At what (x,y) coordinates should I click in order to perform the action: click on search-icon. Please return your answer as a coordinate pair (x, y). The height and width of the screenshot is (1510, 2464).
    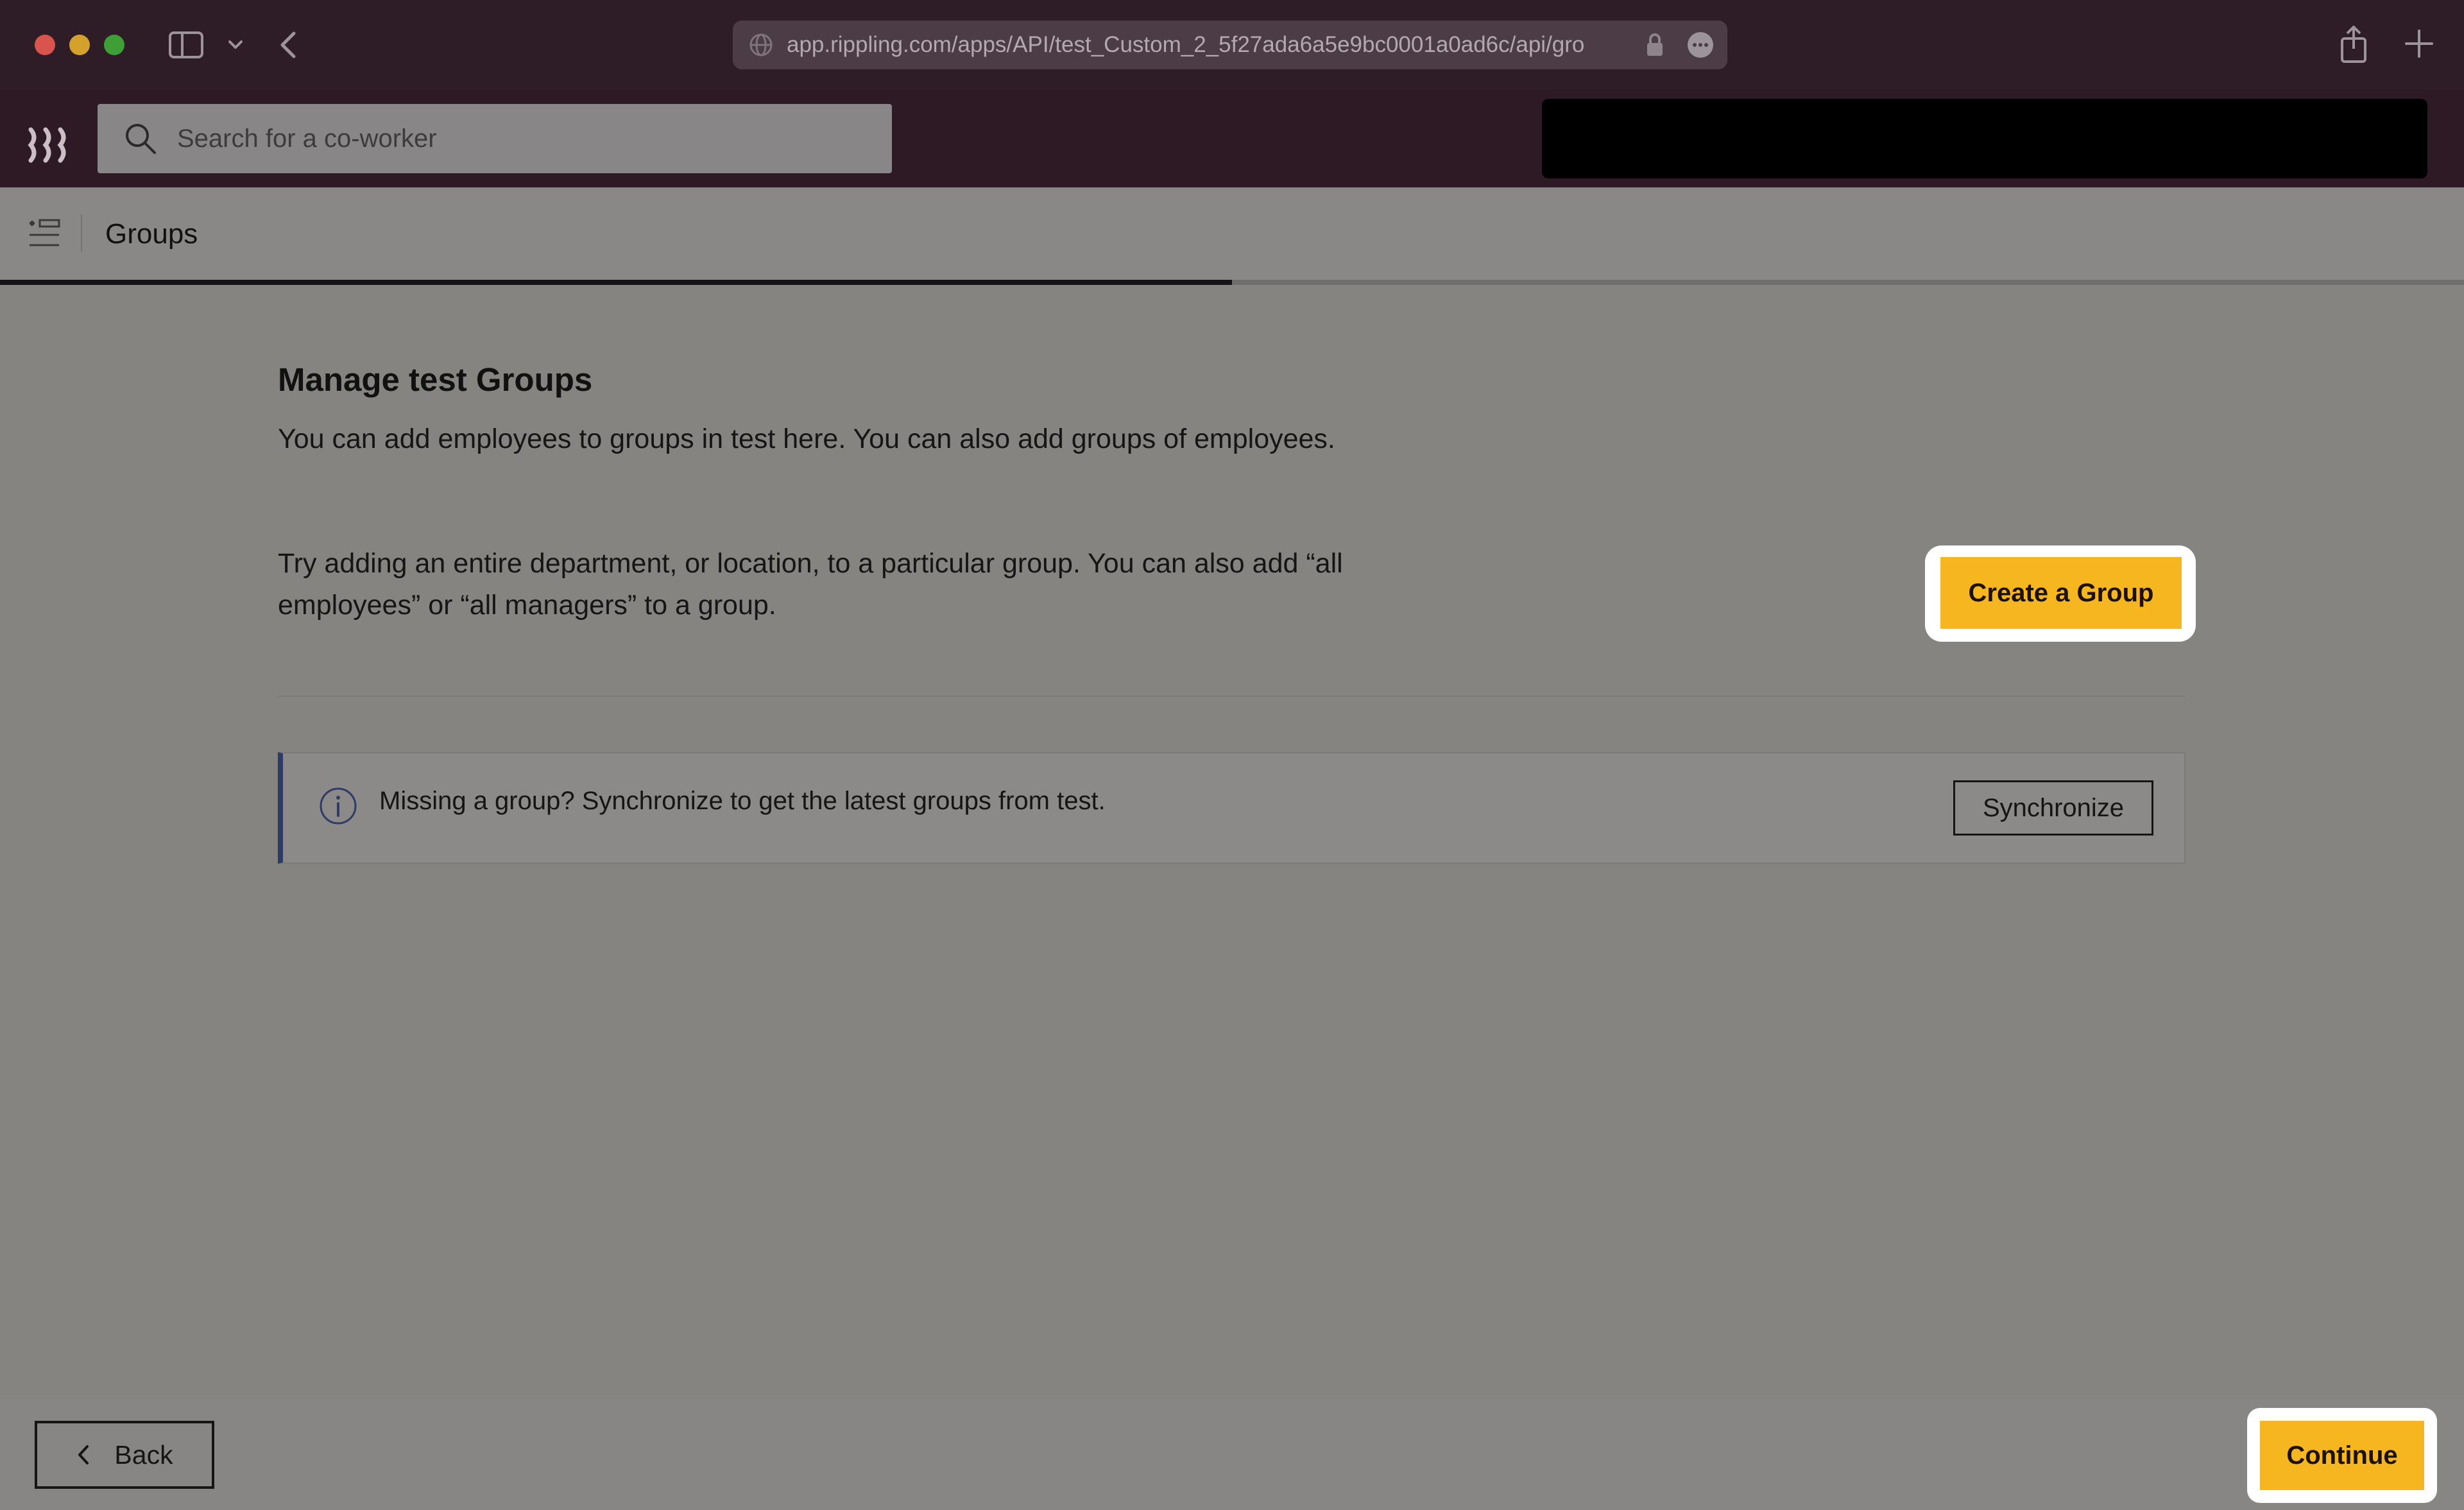
    Looking at the image, I should click on (141, 139).